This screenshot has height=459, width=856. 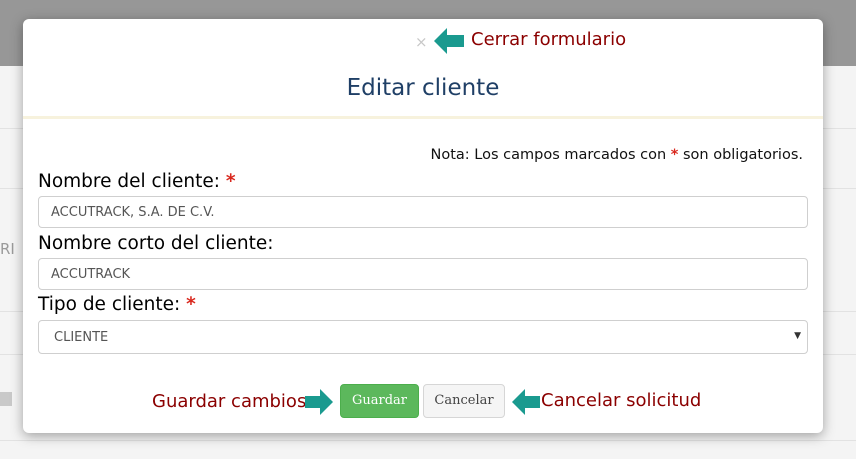 I want to click on client-name-label-text: Nombre del cliente:, so click(x=129, y=181).